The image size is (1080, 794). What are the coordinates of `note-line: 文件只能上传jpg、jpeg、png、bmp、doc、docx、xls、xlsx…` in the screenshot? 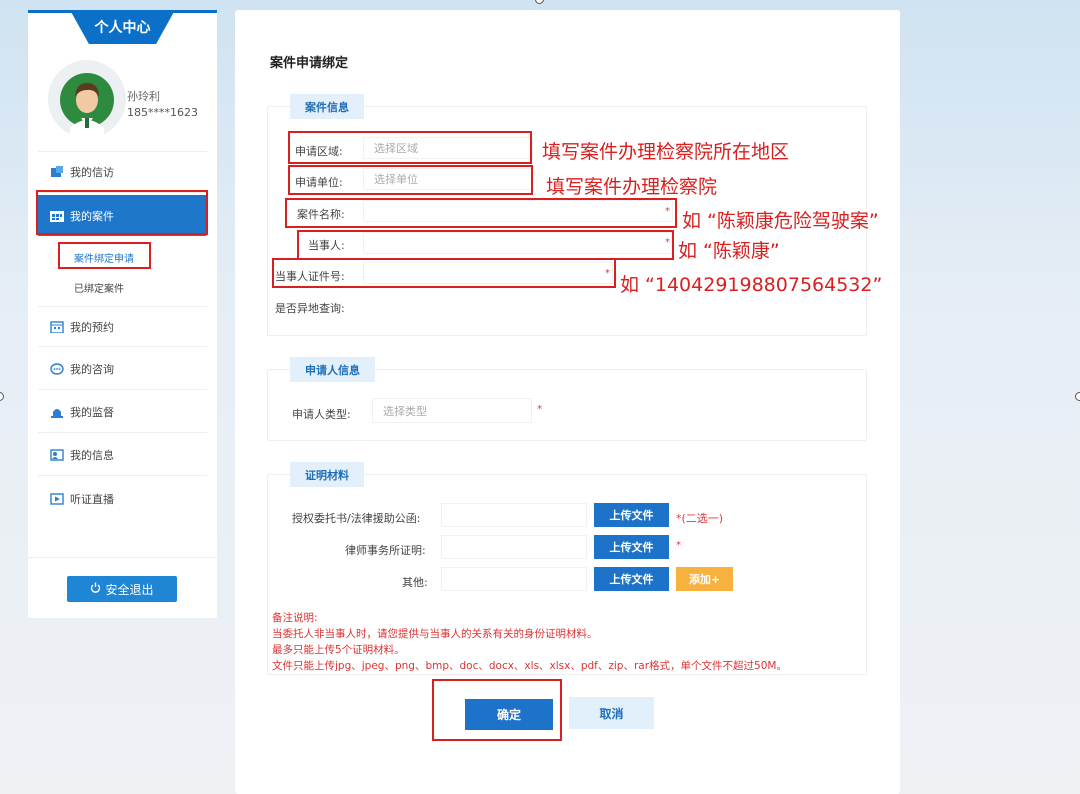 It's located at (529, 666).